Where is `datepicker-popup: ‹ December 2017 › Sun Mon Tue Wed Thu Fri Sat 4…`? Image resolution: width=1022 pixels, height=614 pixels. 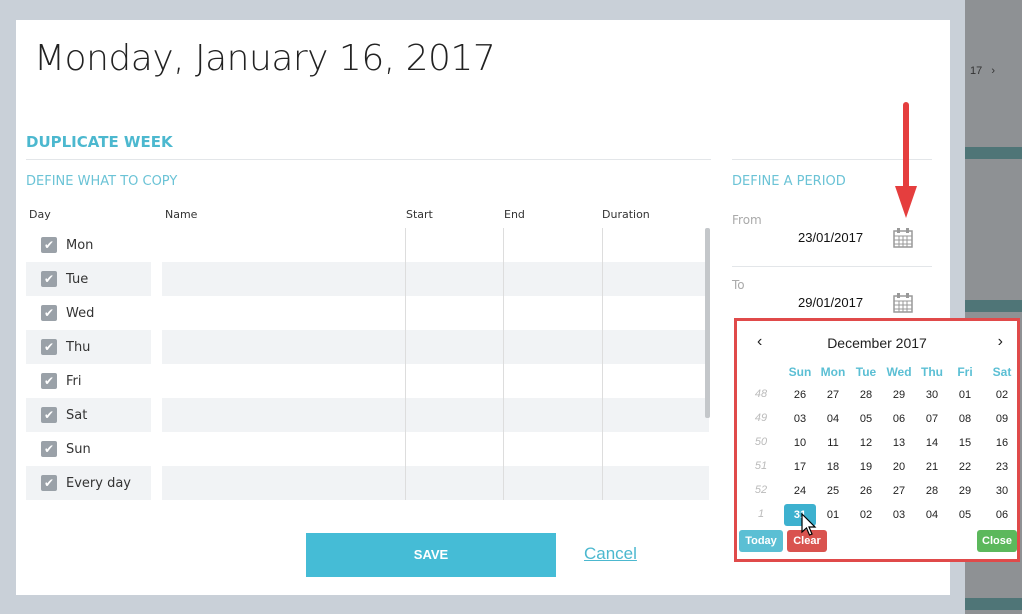
datepicker-popup: ‹ December 2017 › Sun Mon Tue Wed Thu Fri Sat 4… is located at coordinates (877, 440).